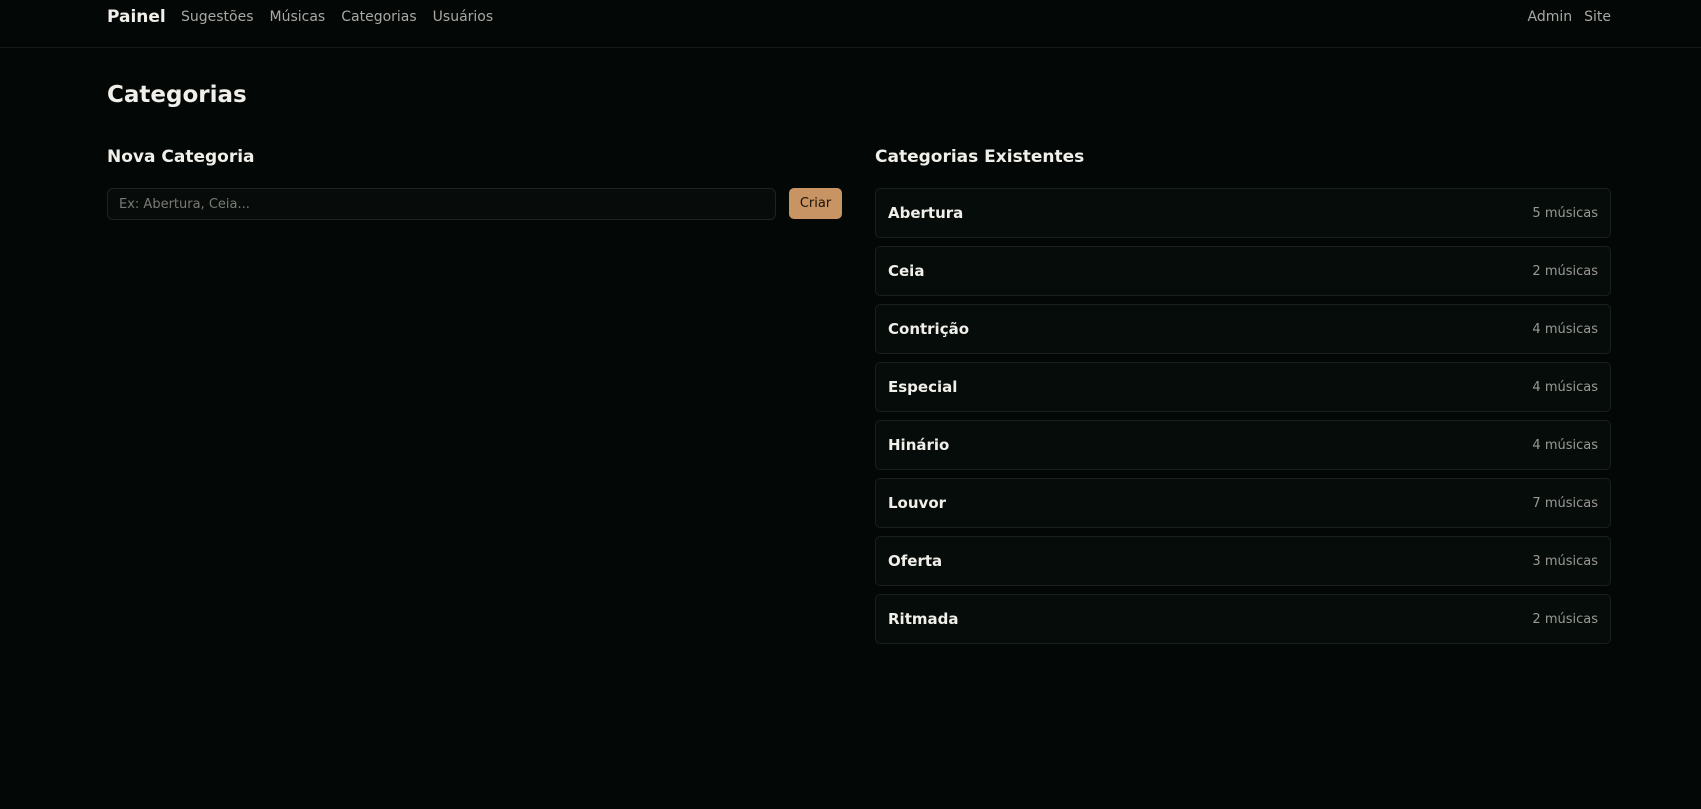 The image size is (1701, 809). What do you see at coordinates (1243, 387) in the screenshot?
I see `category-item: Especial 4 músicas` at bounding box center [1243, 387].